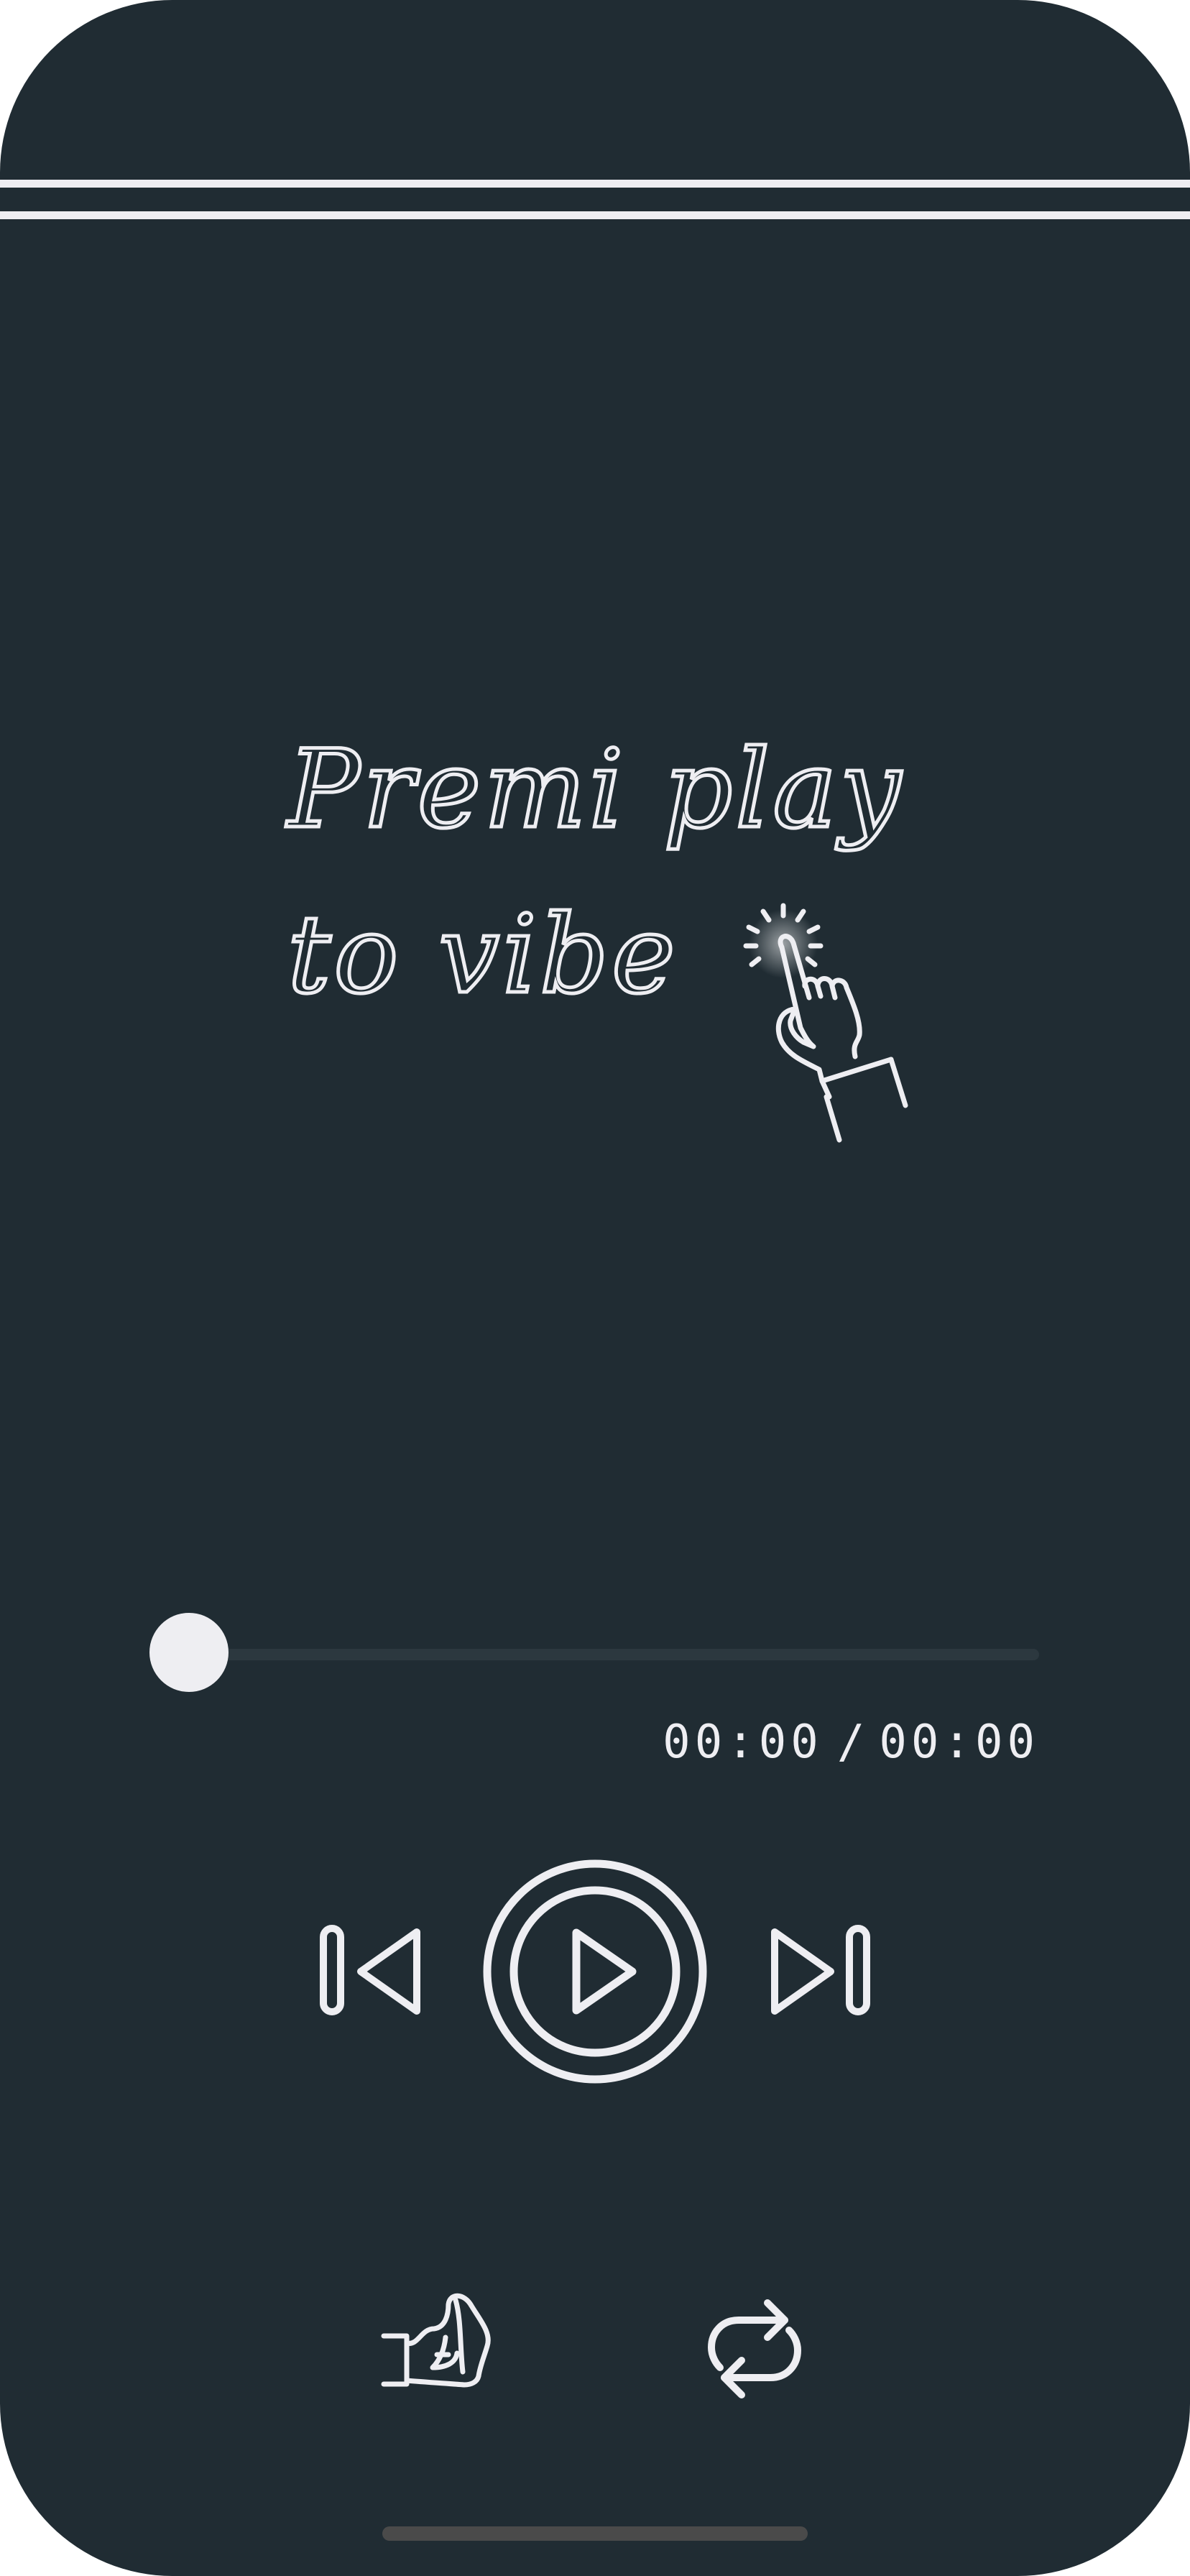 This screenshot has height=2576, width=1190. I want to click on progress-thumb, so click(189, 1652).